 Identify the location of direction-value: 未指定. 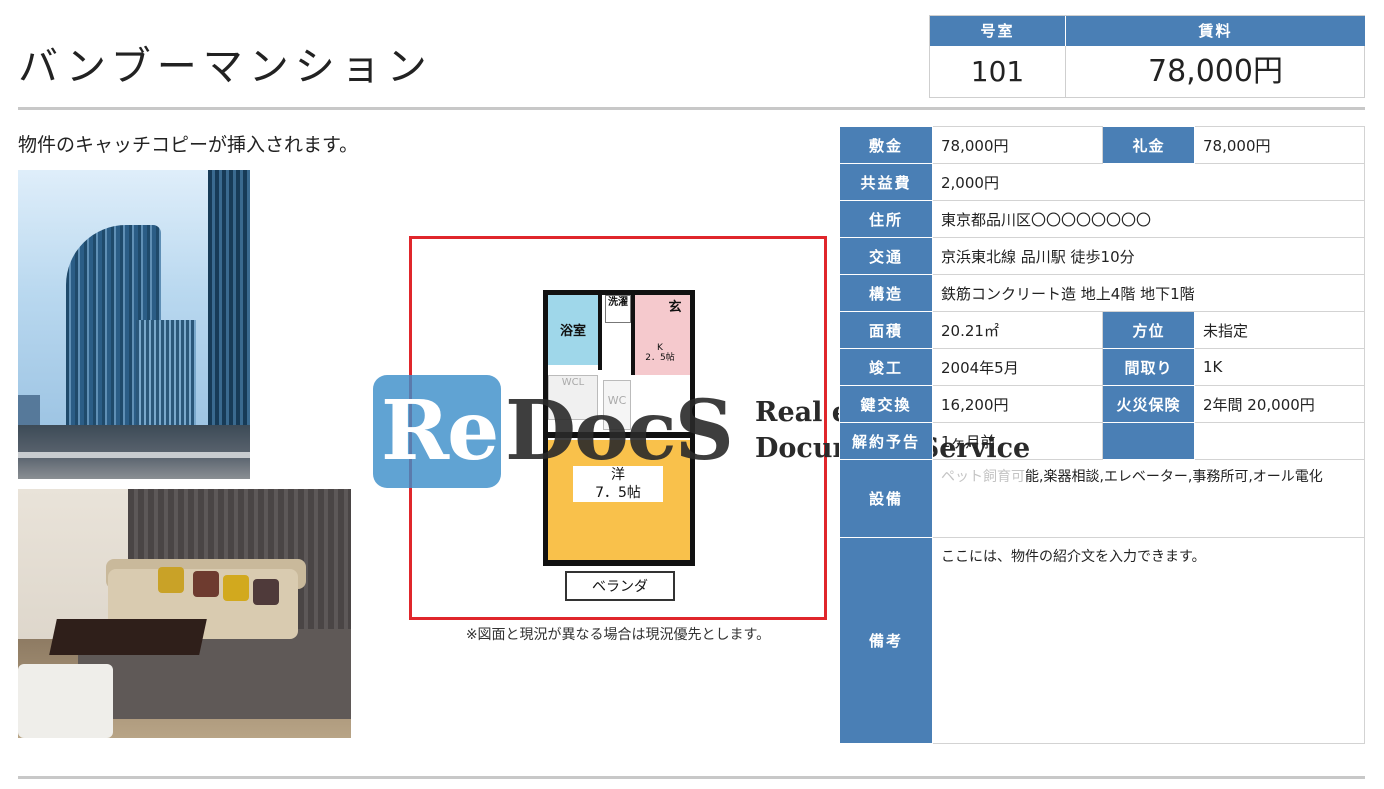
(1279, 330).